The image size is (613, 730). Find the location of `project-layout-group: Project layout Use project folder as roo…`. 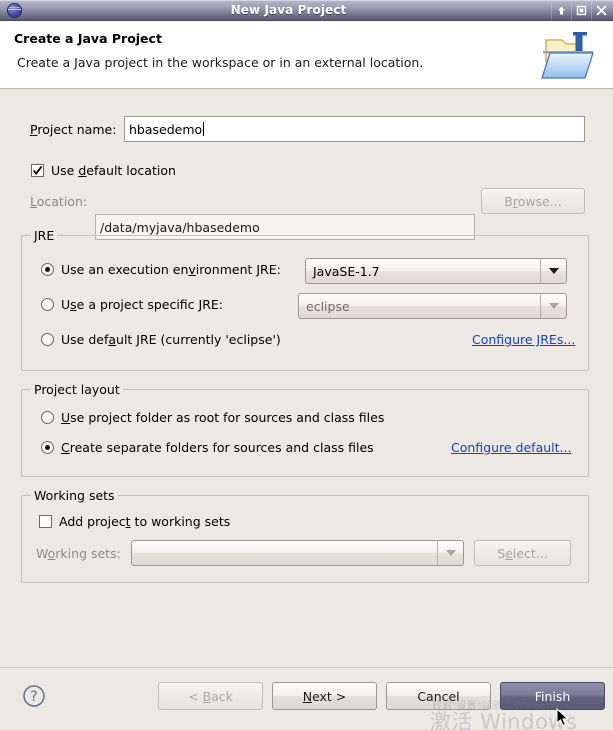

project-layout-group: Project layout Use project folder as roo… is located at coordinates (305, 429).